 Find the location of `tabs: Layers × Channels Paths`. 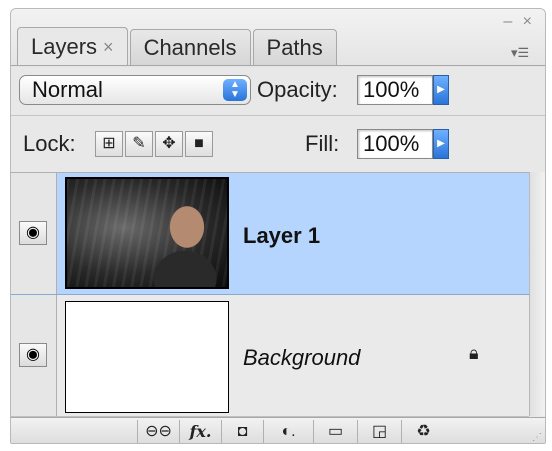

tabs: Layers × Channels Paths is located at coordinates (178, 46).